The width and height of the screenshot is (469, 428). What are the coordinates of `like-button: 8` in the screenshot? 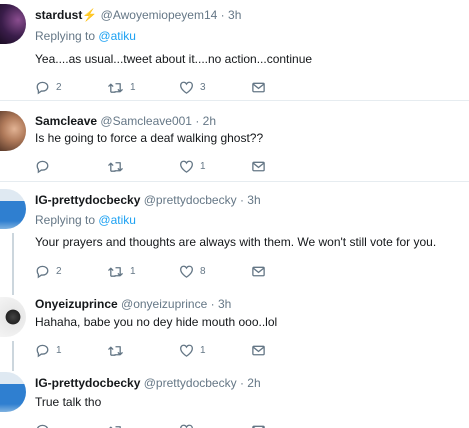 It's located at (192, 271).